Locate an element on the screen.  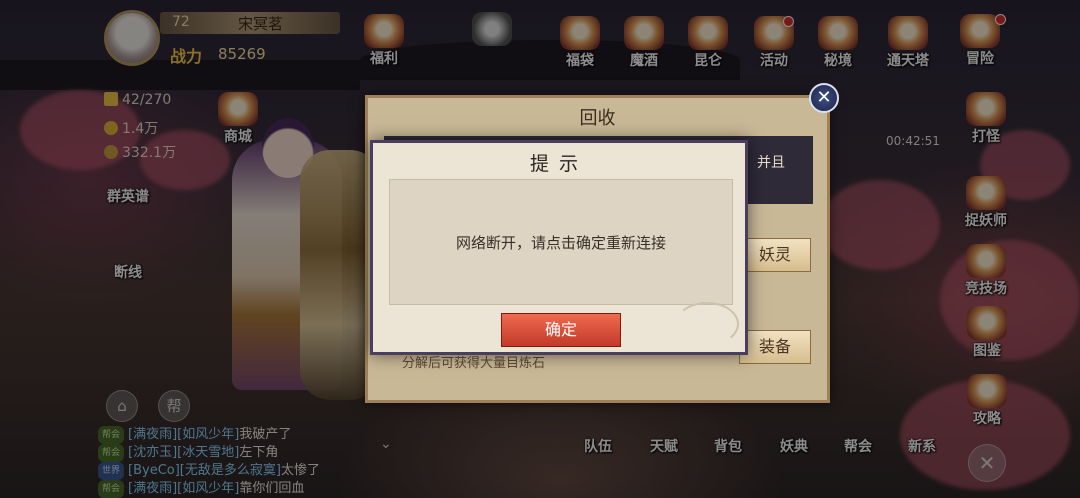
panel-title: 回收 is located at coordinates (597, 118).